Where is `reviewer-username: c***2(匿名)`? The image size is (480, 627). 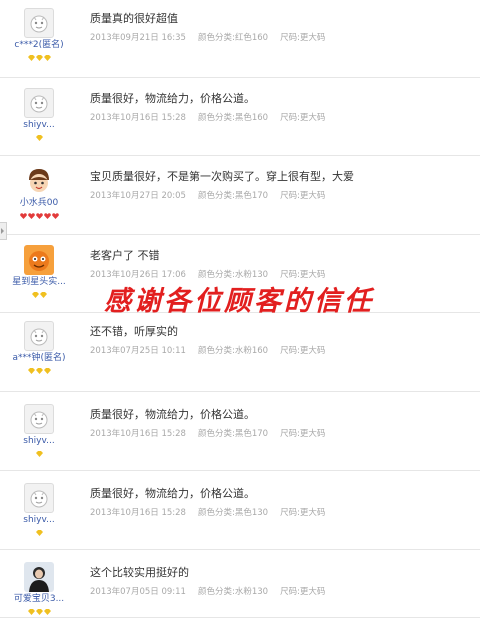
reviewer-username: c***2(匿名) is located at coordinates (39, 45).